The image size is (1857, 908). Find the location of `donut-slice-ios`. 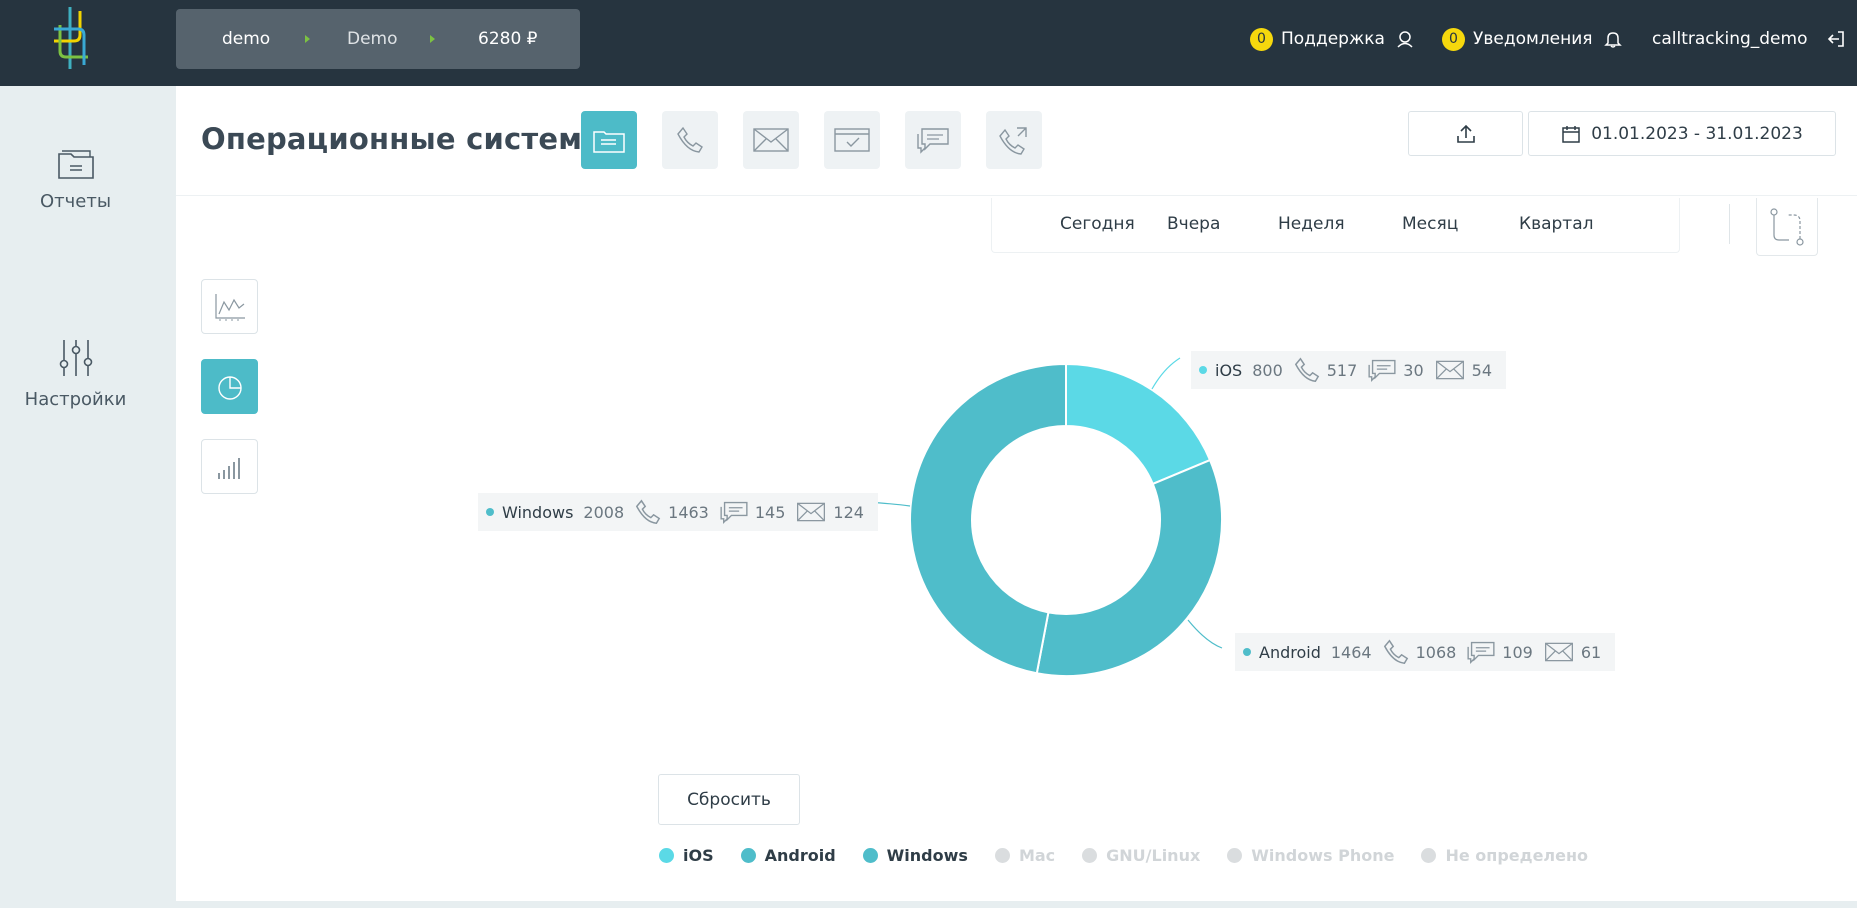

donut-slice-ios is located at coordinates (1138, 424).